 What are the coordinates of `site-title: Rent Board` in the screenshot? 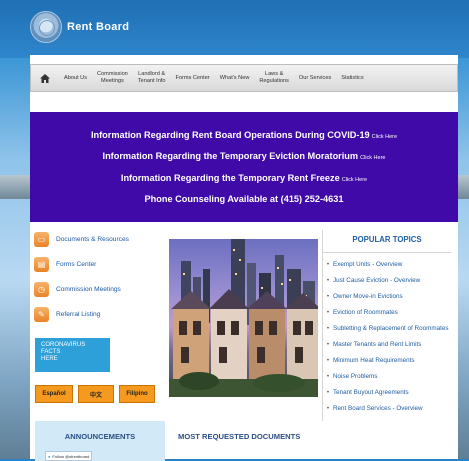 It's located at (98, 27).